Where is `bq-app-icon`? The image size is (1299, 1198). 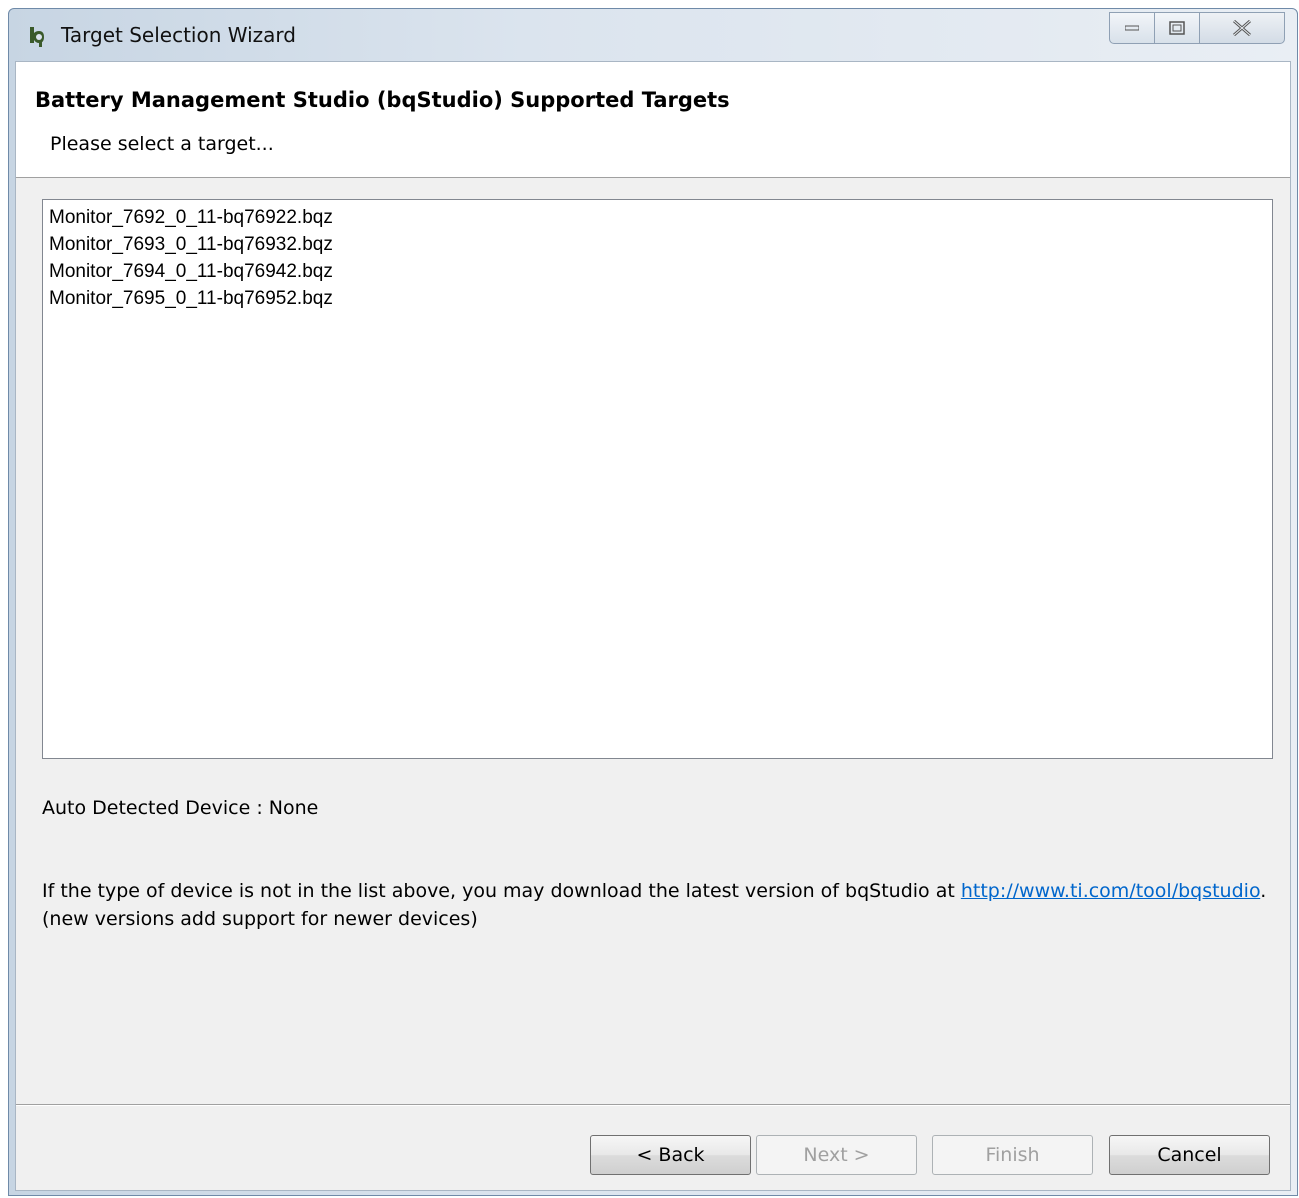
bq-app-icon is located at coordinates (37, 37).